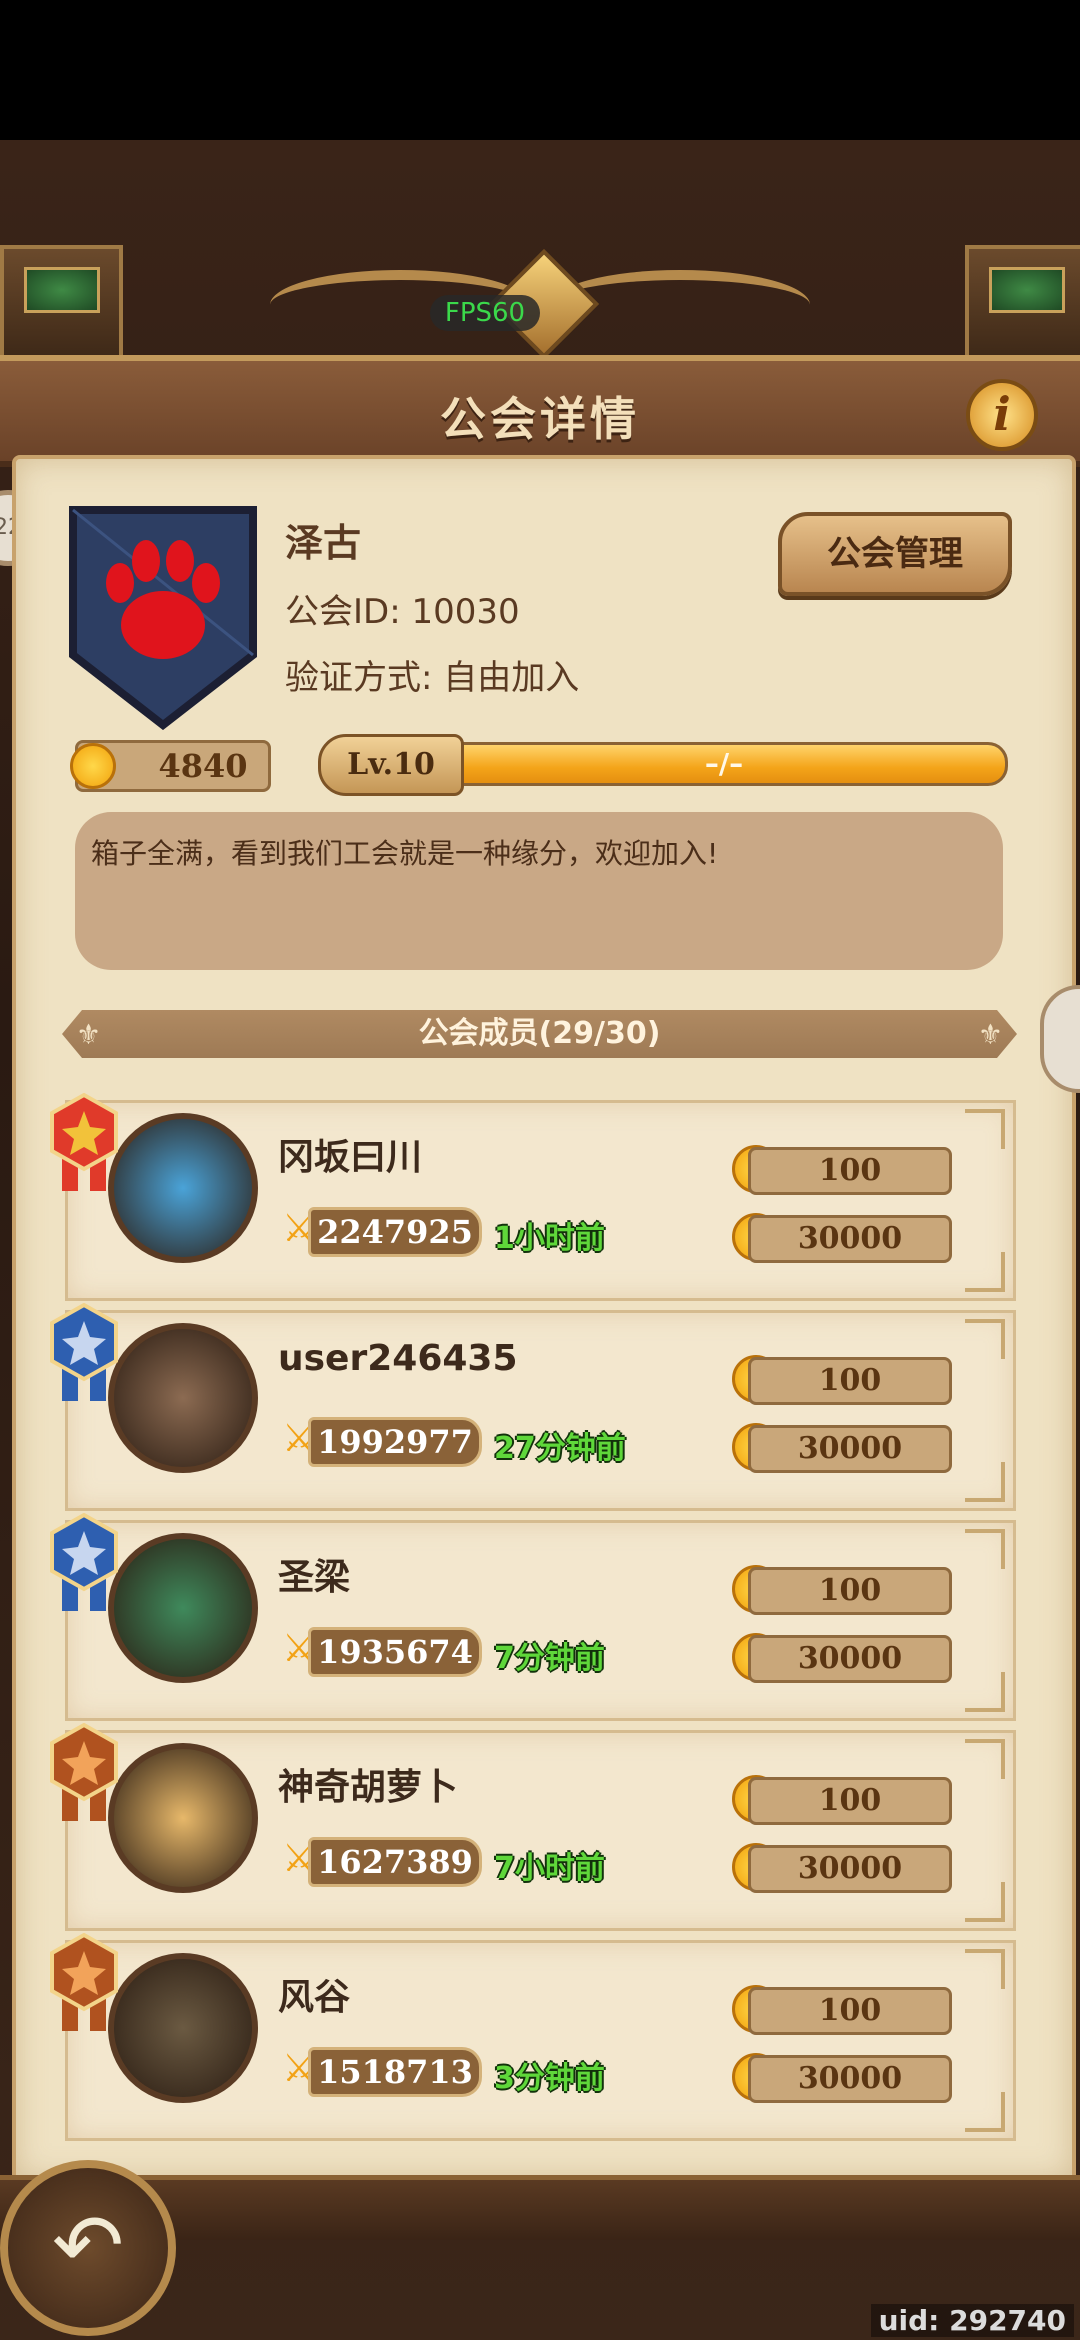 This screenshot has width=1080, height=2340. I want to click on level-progress-text: –/–, so click(724, 763).